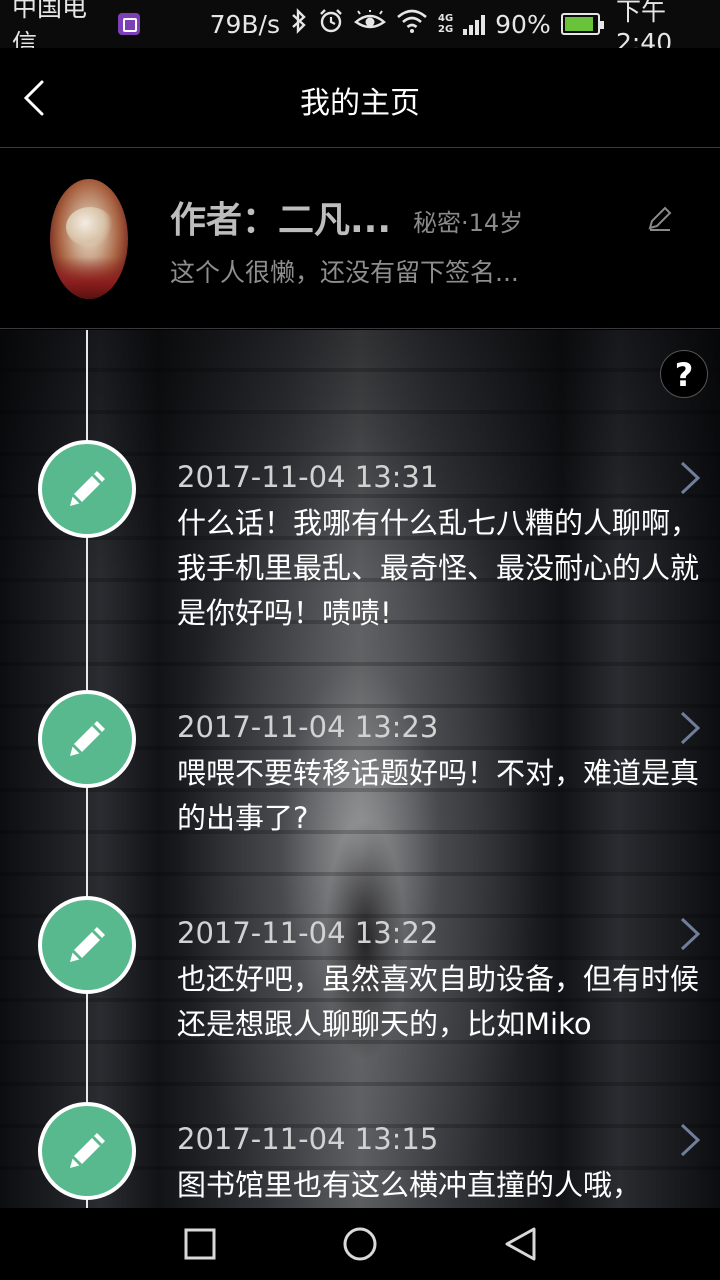  I want to click on status-bar: 中国电信 79B/s 4G 2G 90% 下午2:40, so click(360, 29).